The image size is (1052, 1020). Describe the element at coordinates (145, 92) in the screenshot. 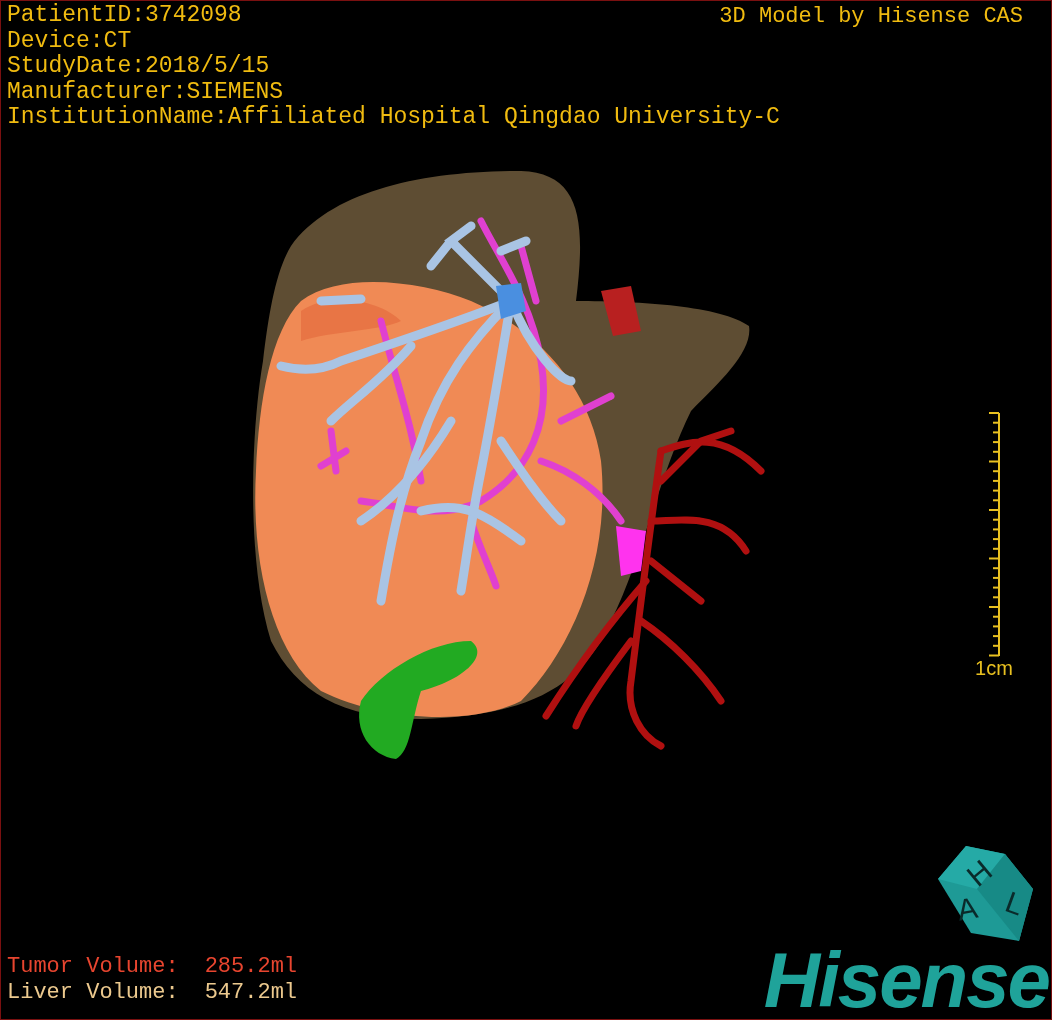

I see `patient-info-text: Manufacturer:SIEMENS` at that location.